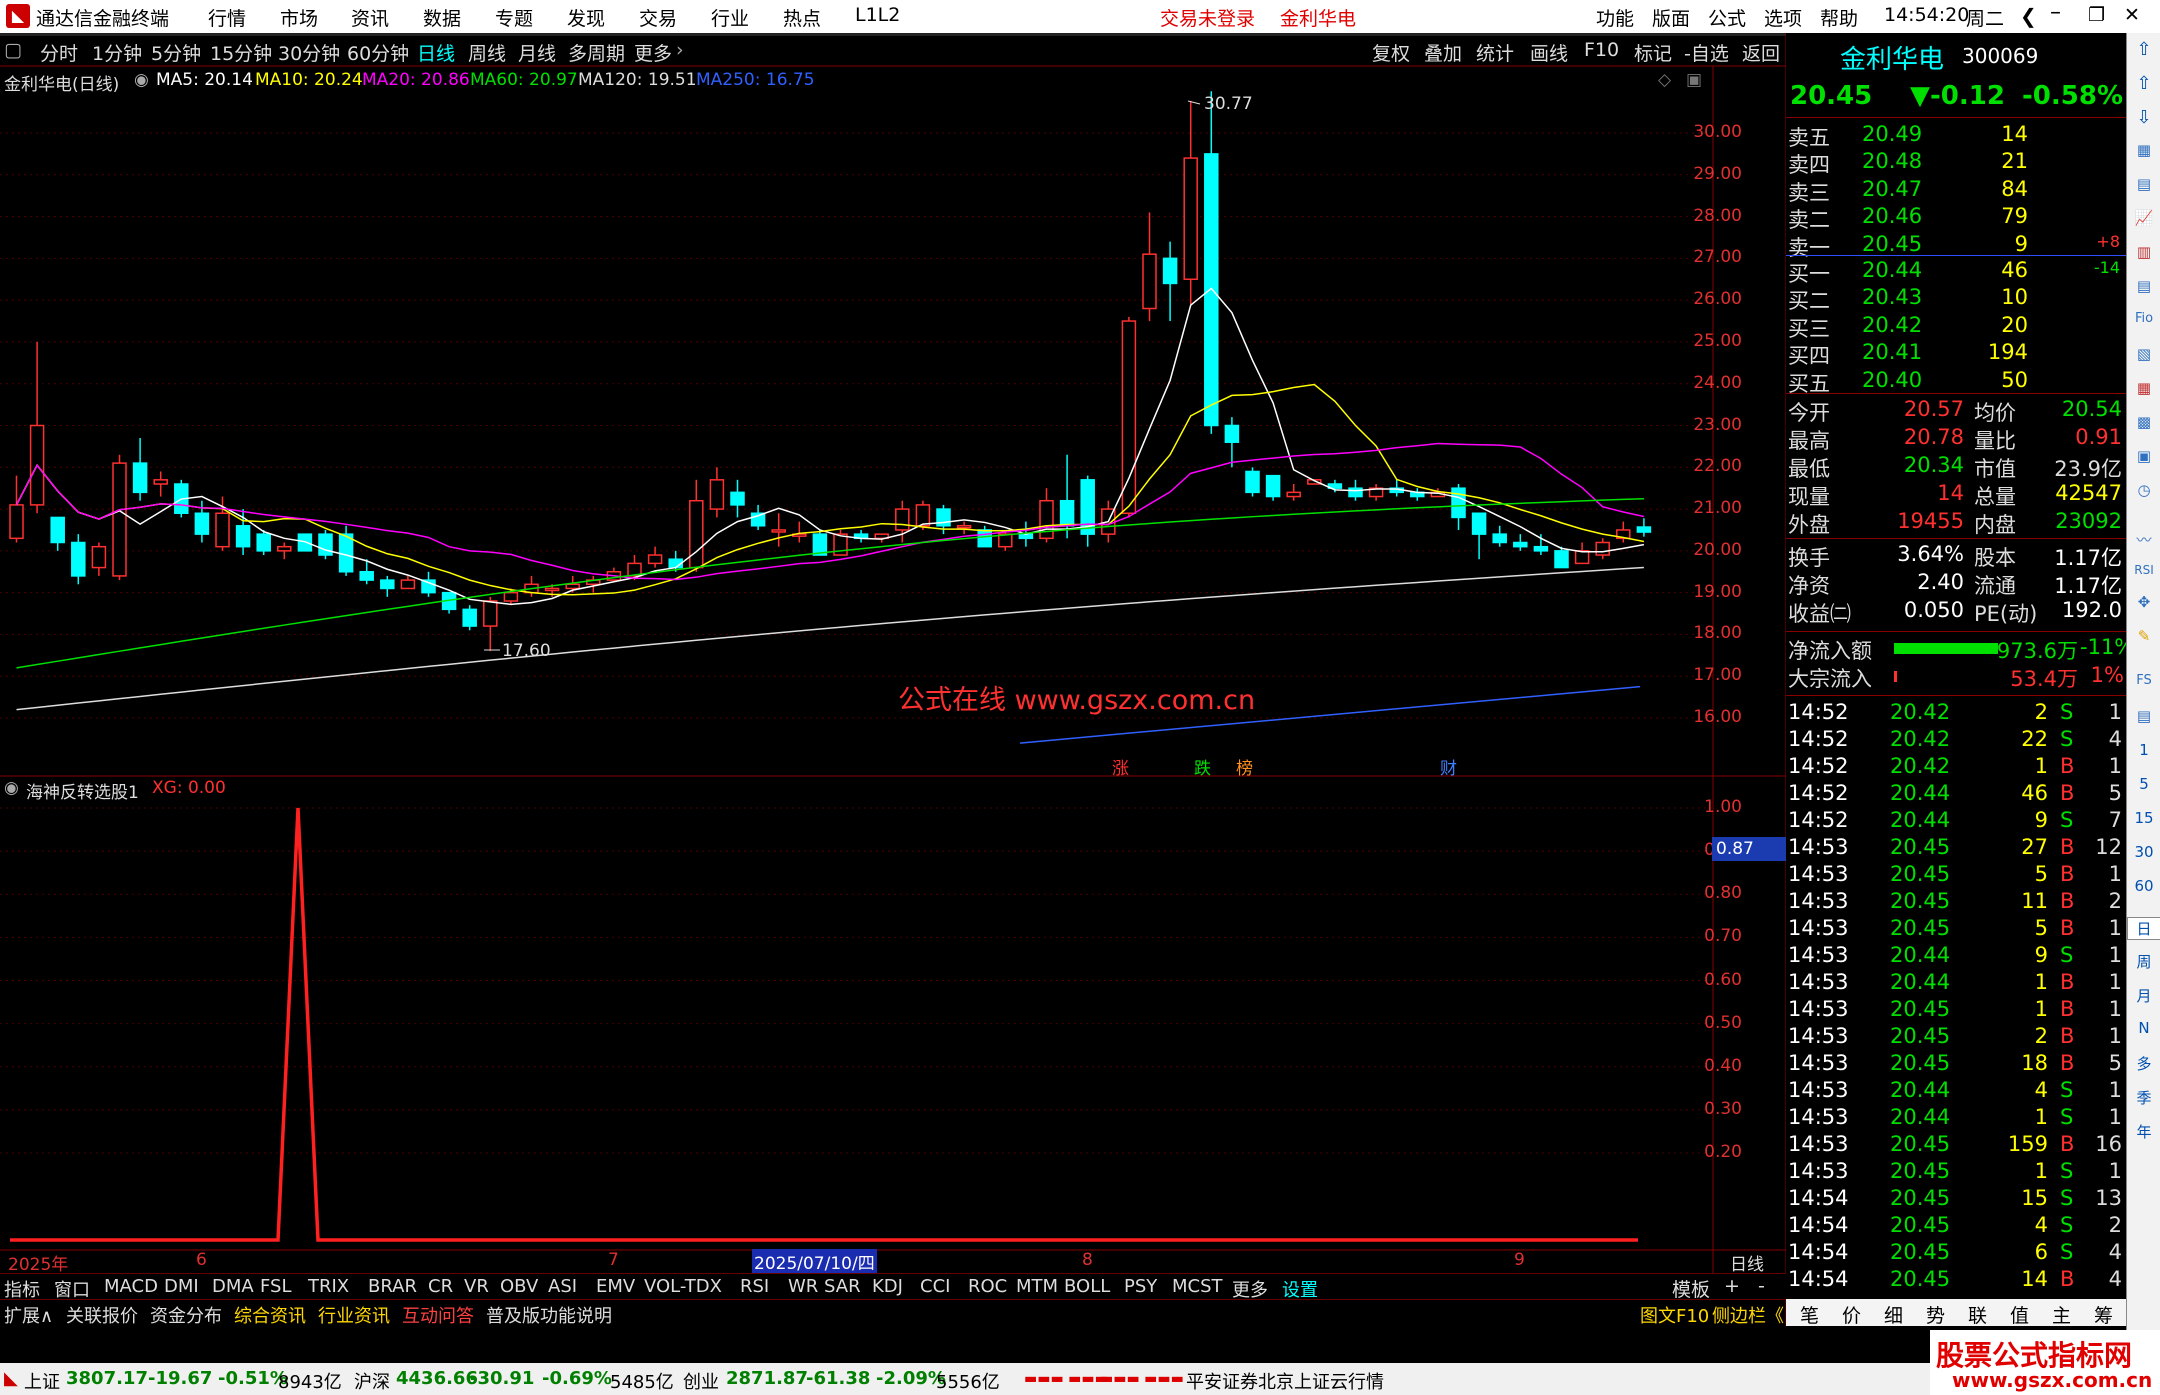 The image size is (2160, 1395). I want to click on sidebar-rsi: RSI, so click(2143, 570).